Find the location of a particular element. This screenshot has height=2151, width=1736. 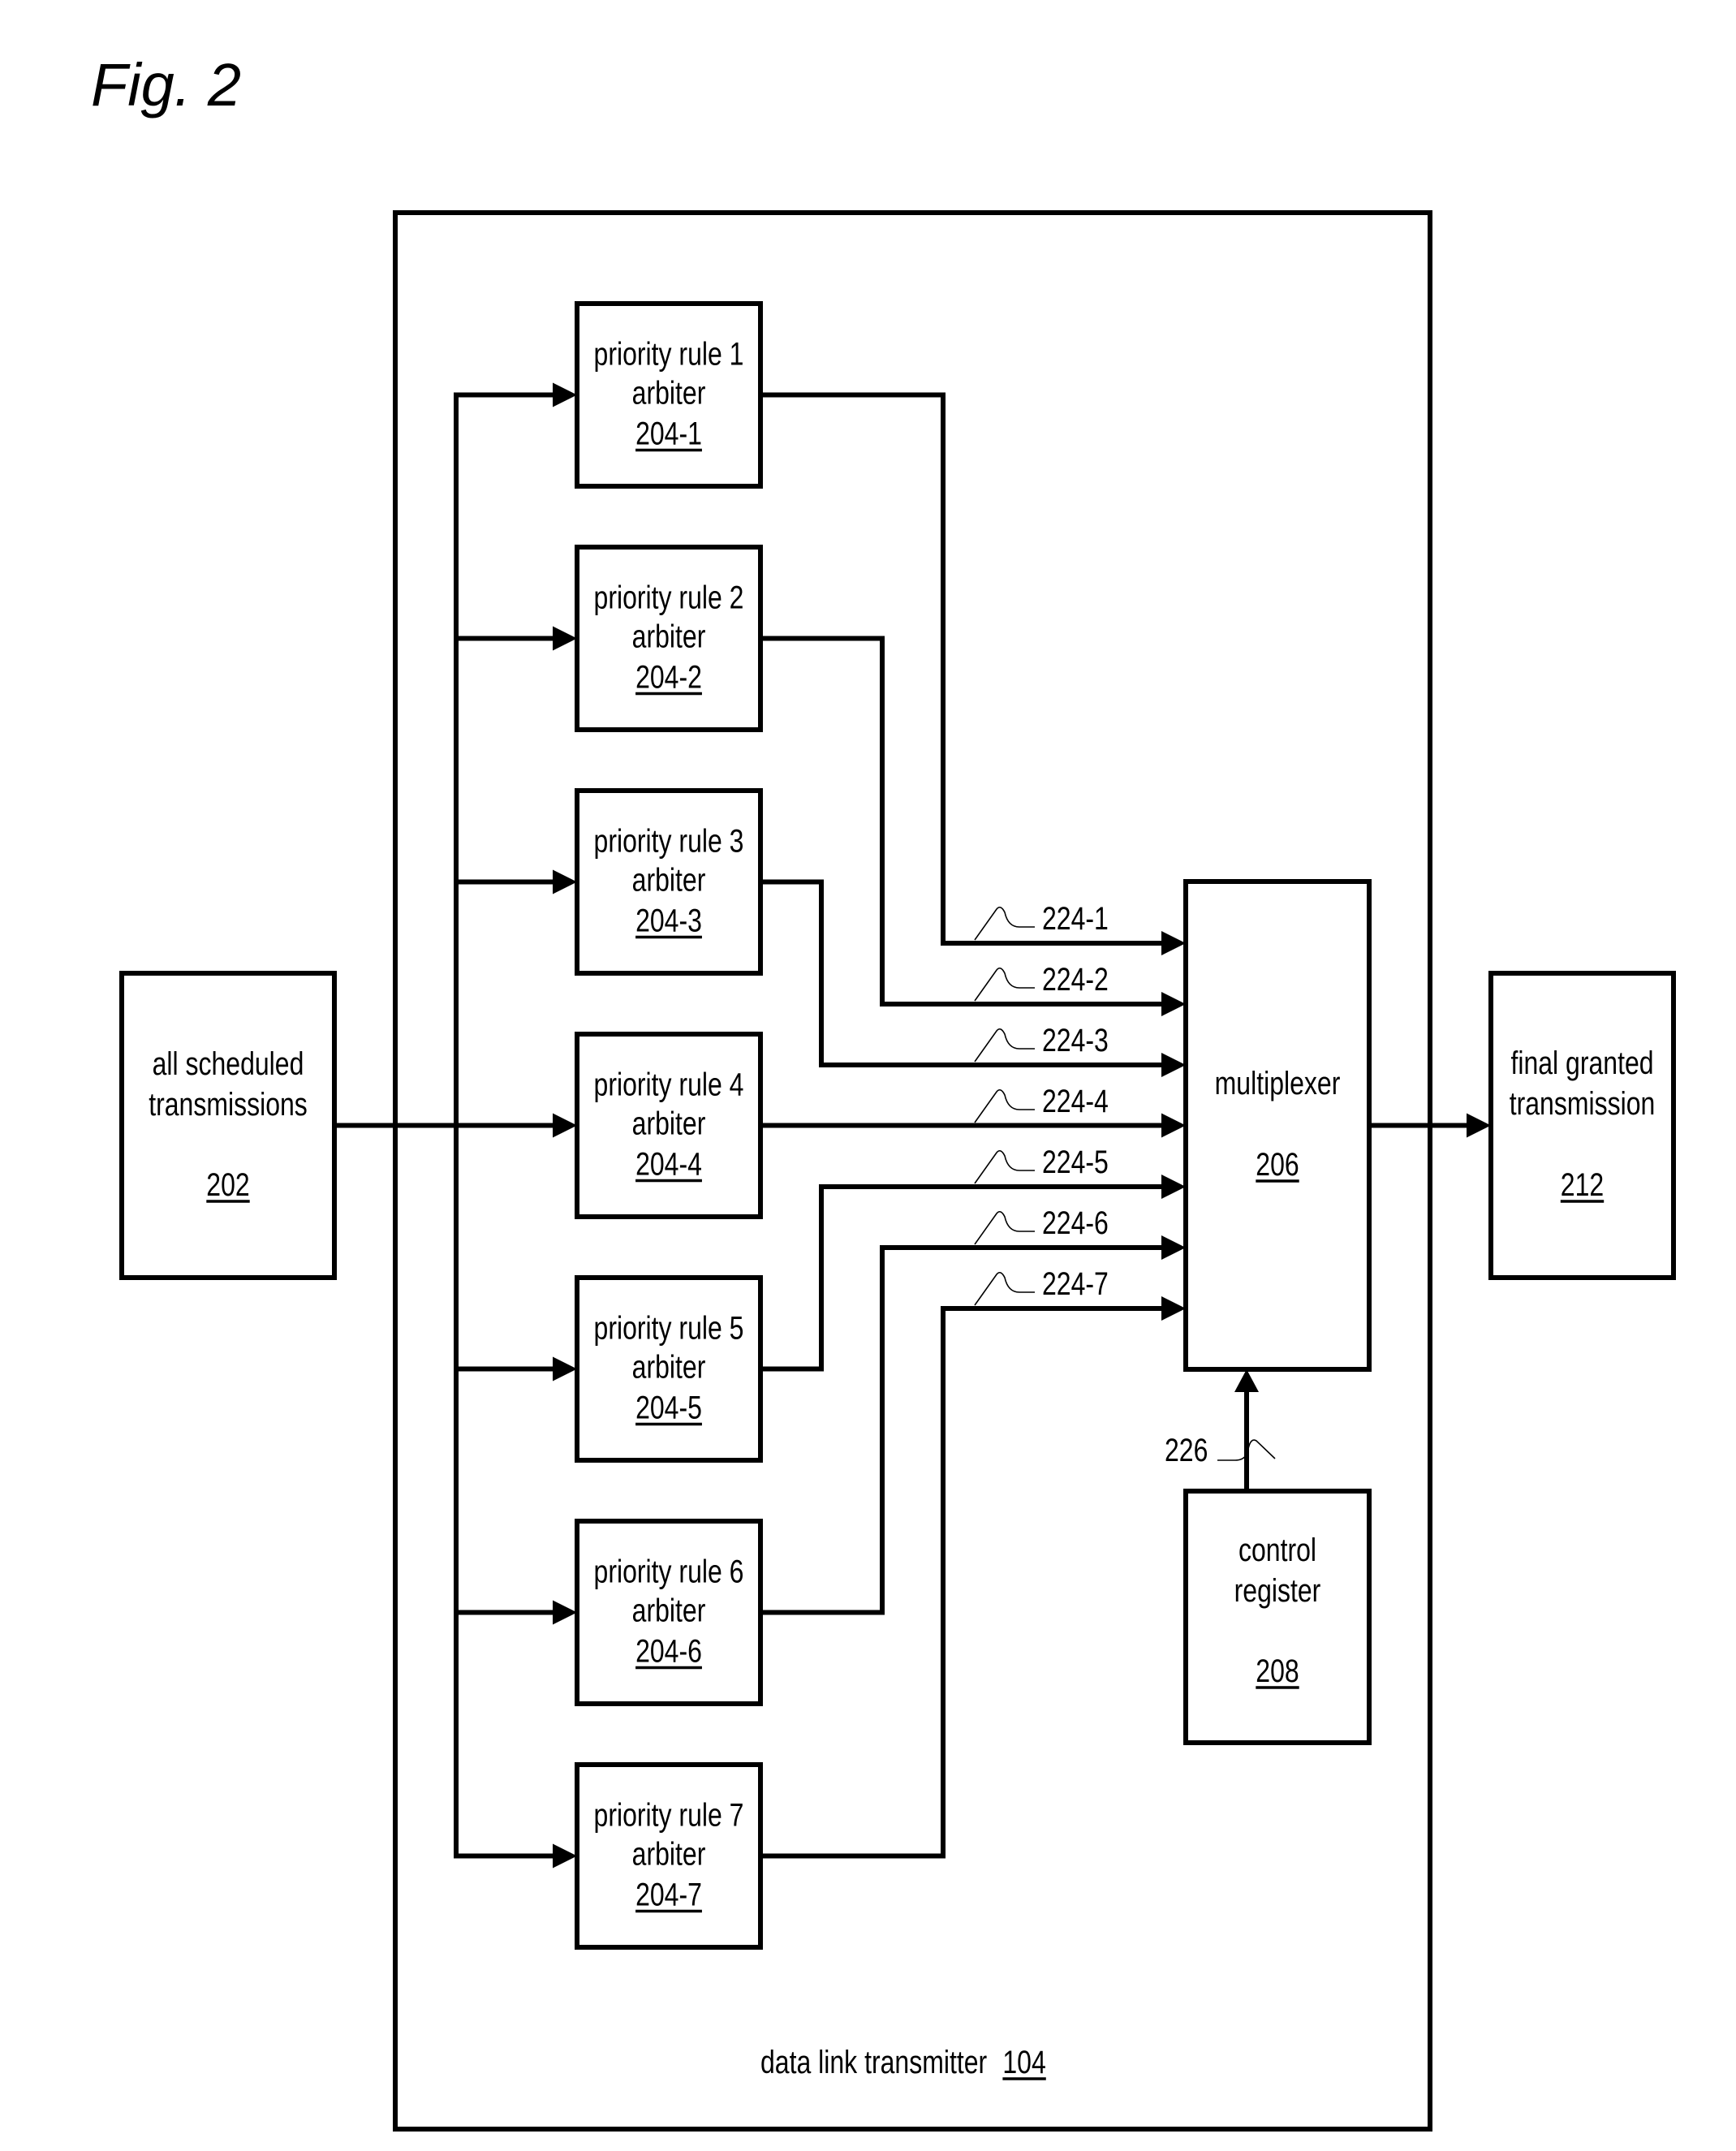

arbiter-5-label: arbiter is located at coordinates (669, 1366).